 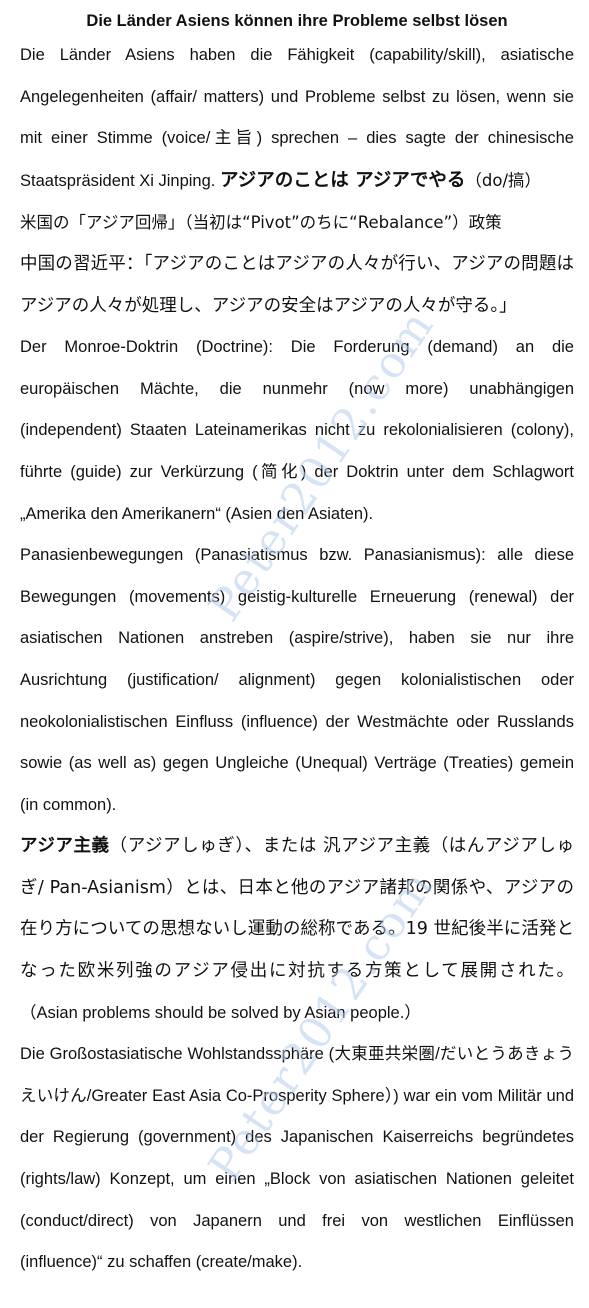 What do you see at coordinates (503, 180) in the screenshot?
I see `slogan-gloss: （do/搞）` at bounding box center [503, 180].